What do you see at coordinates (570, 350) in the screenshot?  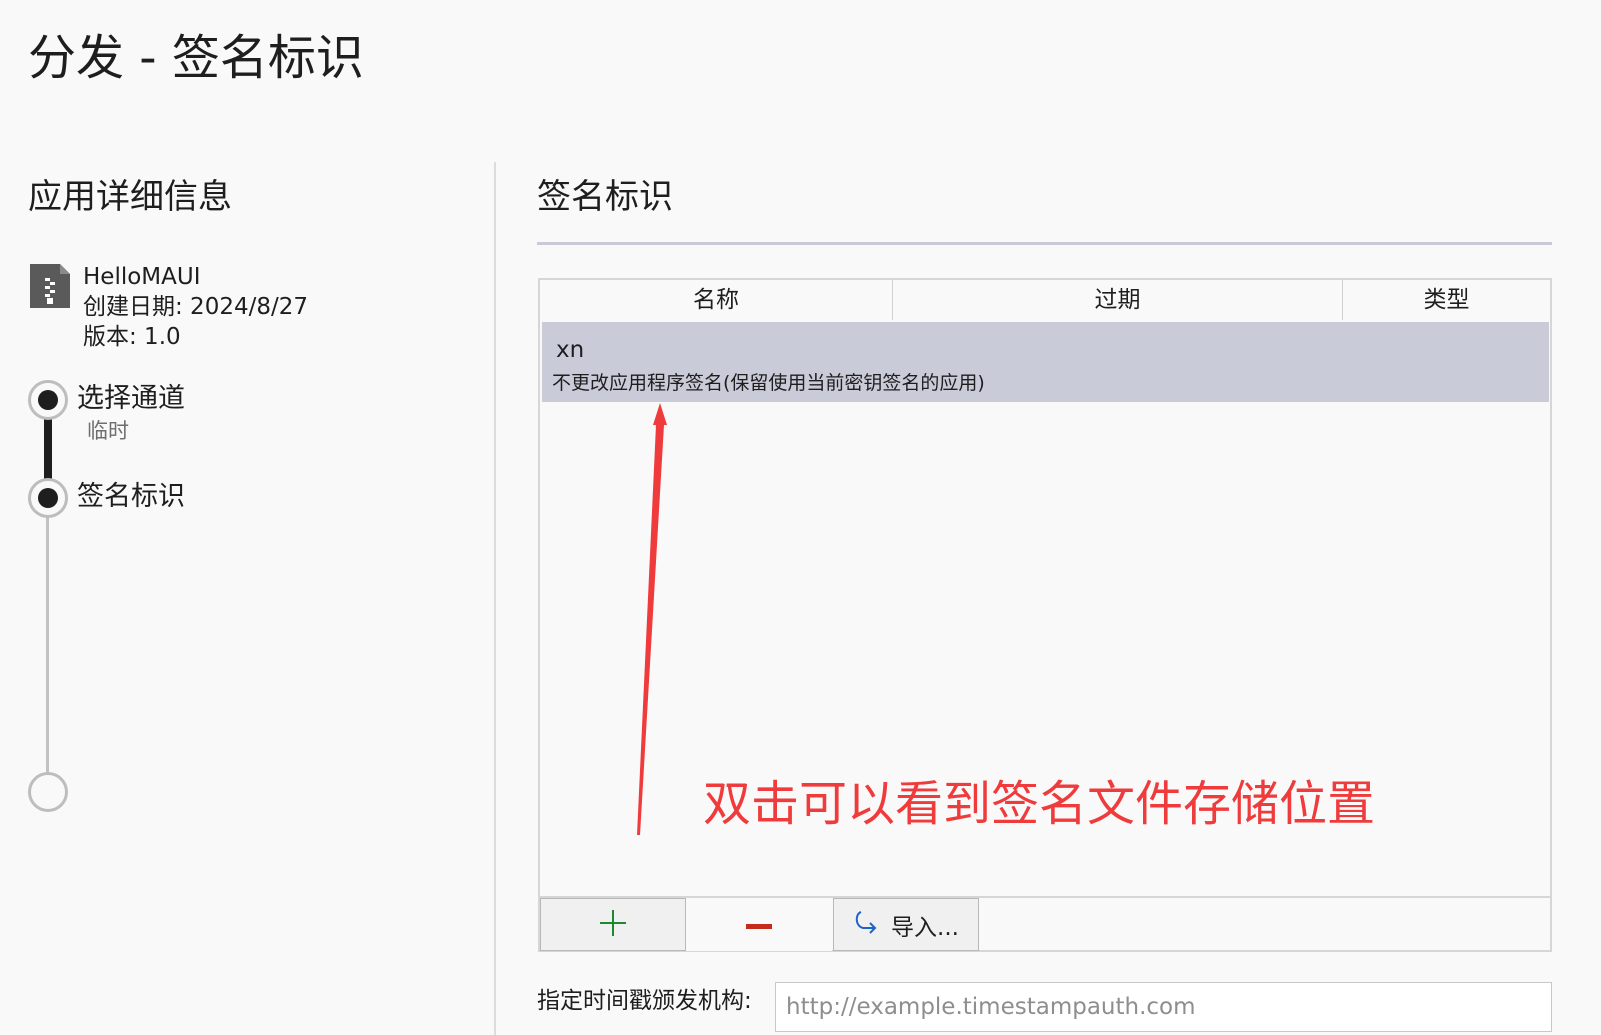 I see `row-title: xn` at bounding box center [570, 350].